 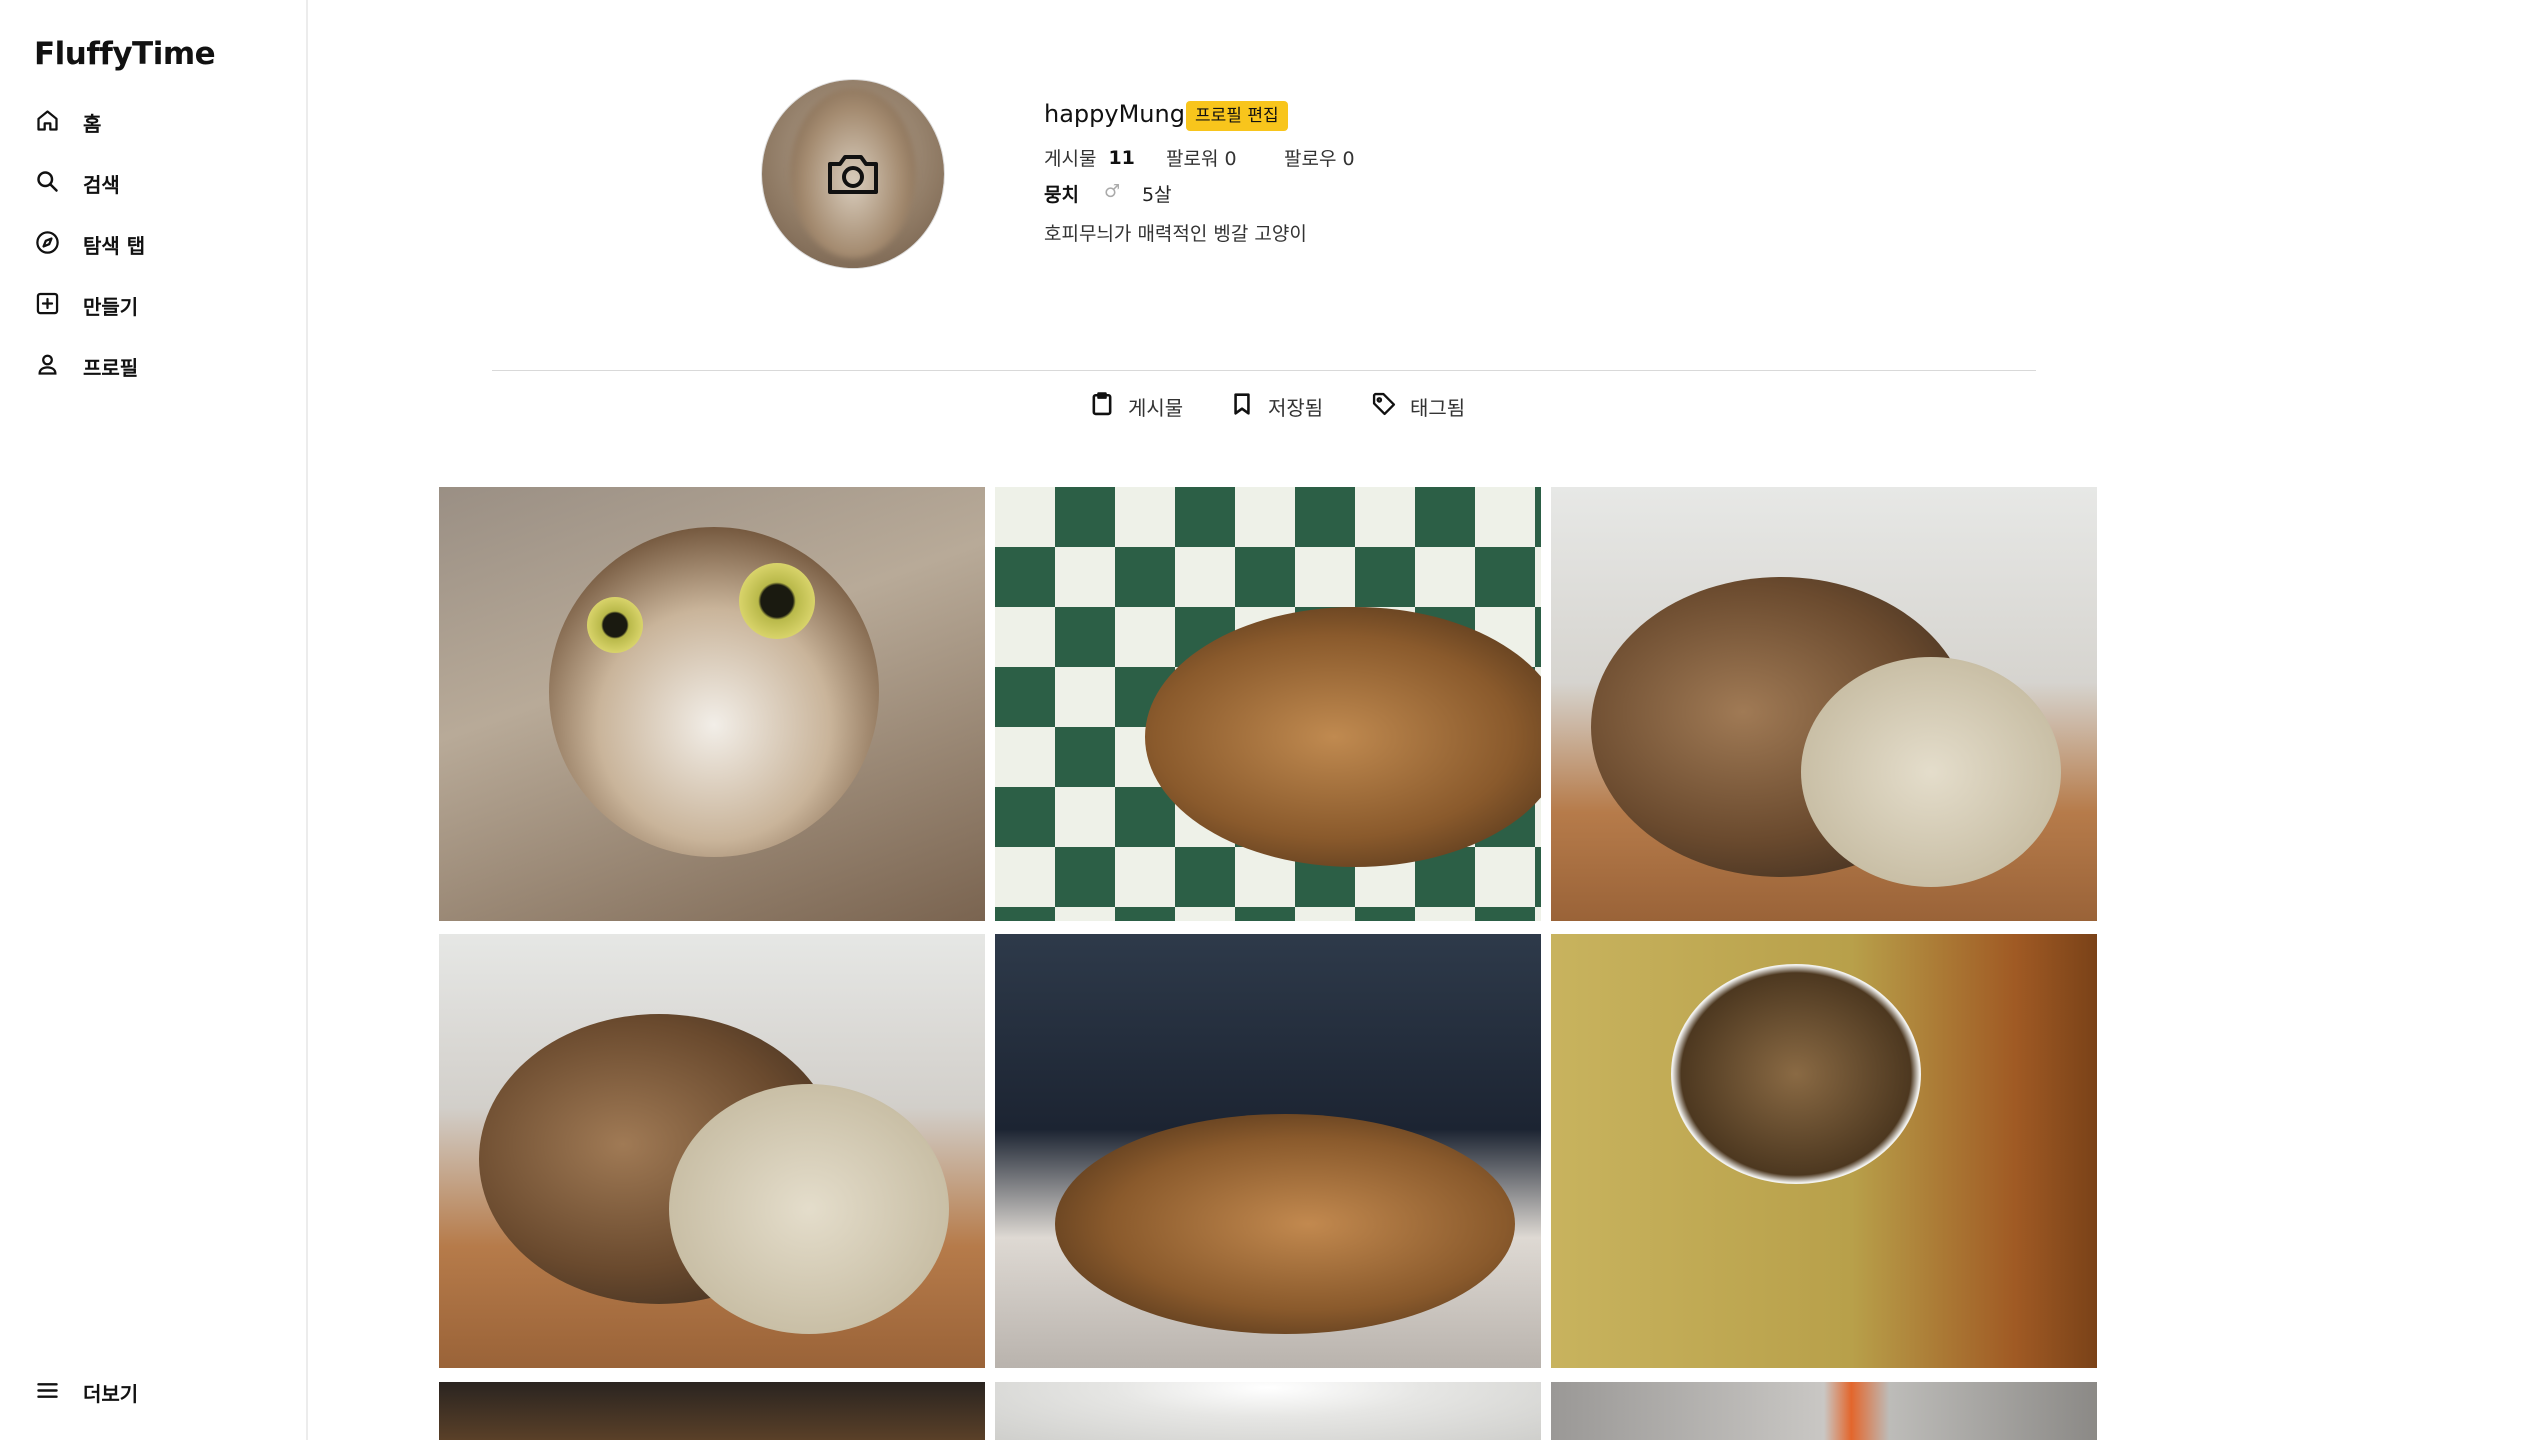 I want to click on following-label: 팔로우 0, so click(x=1319, y=159).